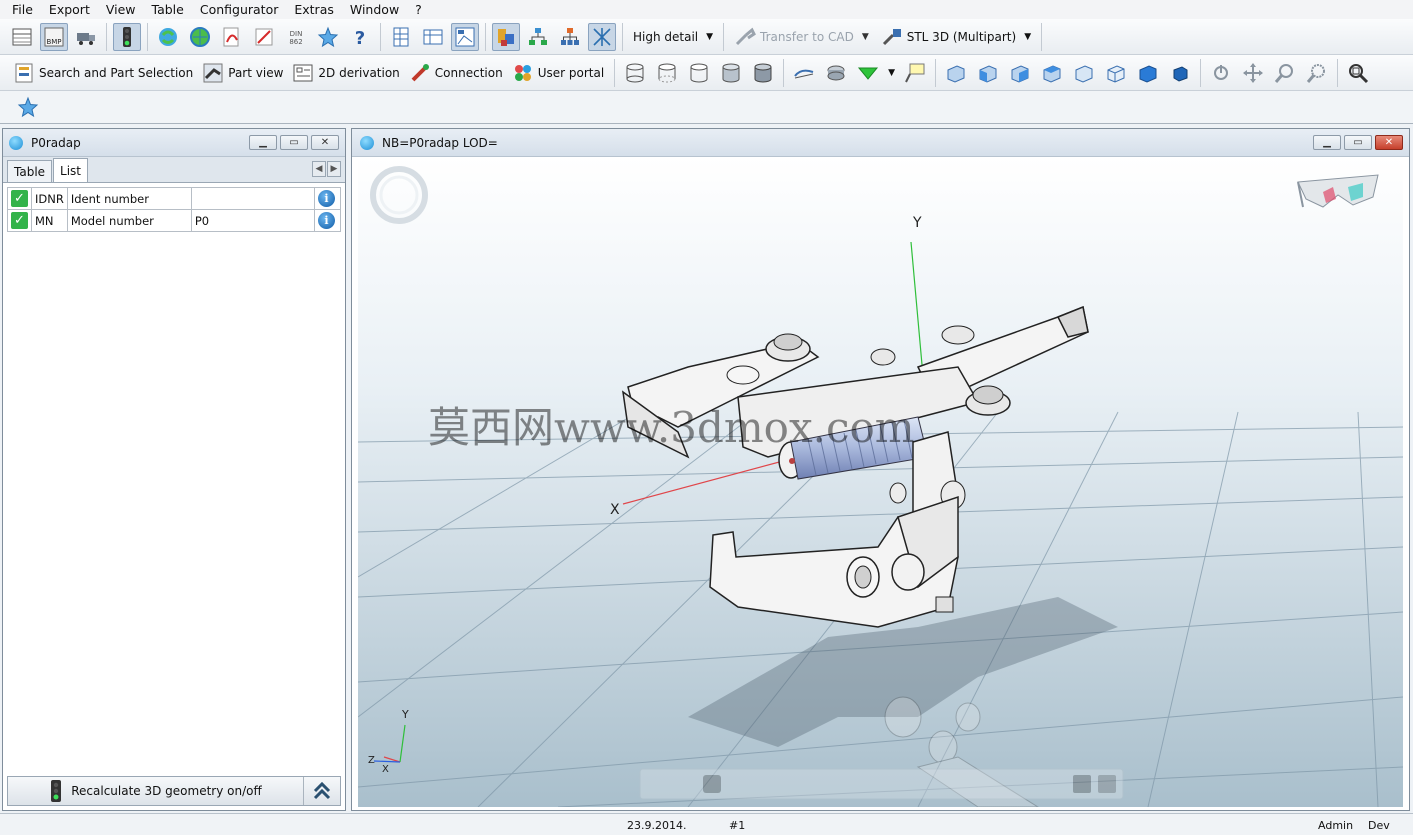  I want to click on color-part-button, so click(506, 36).